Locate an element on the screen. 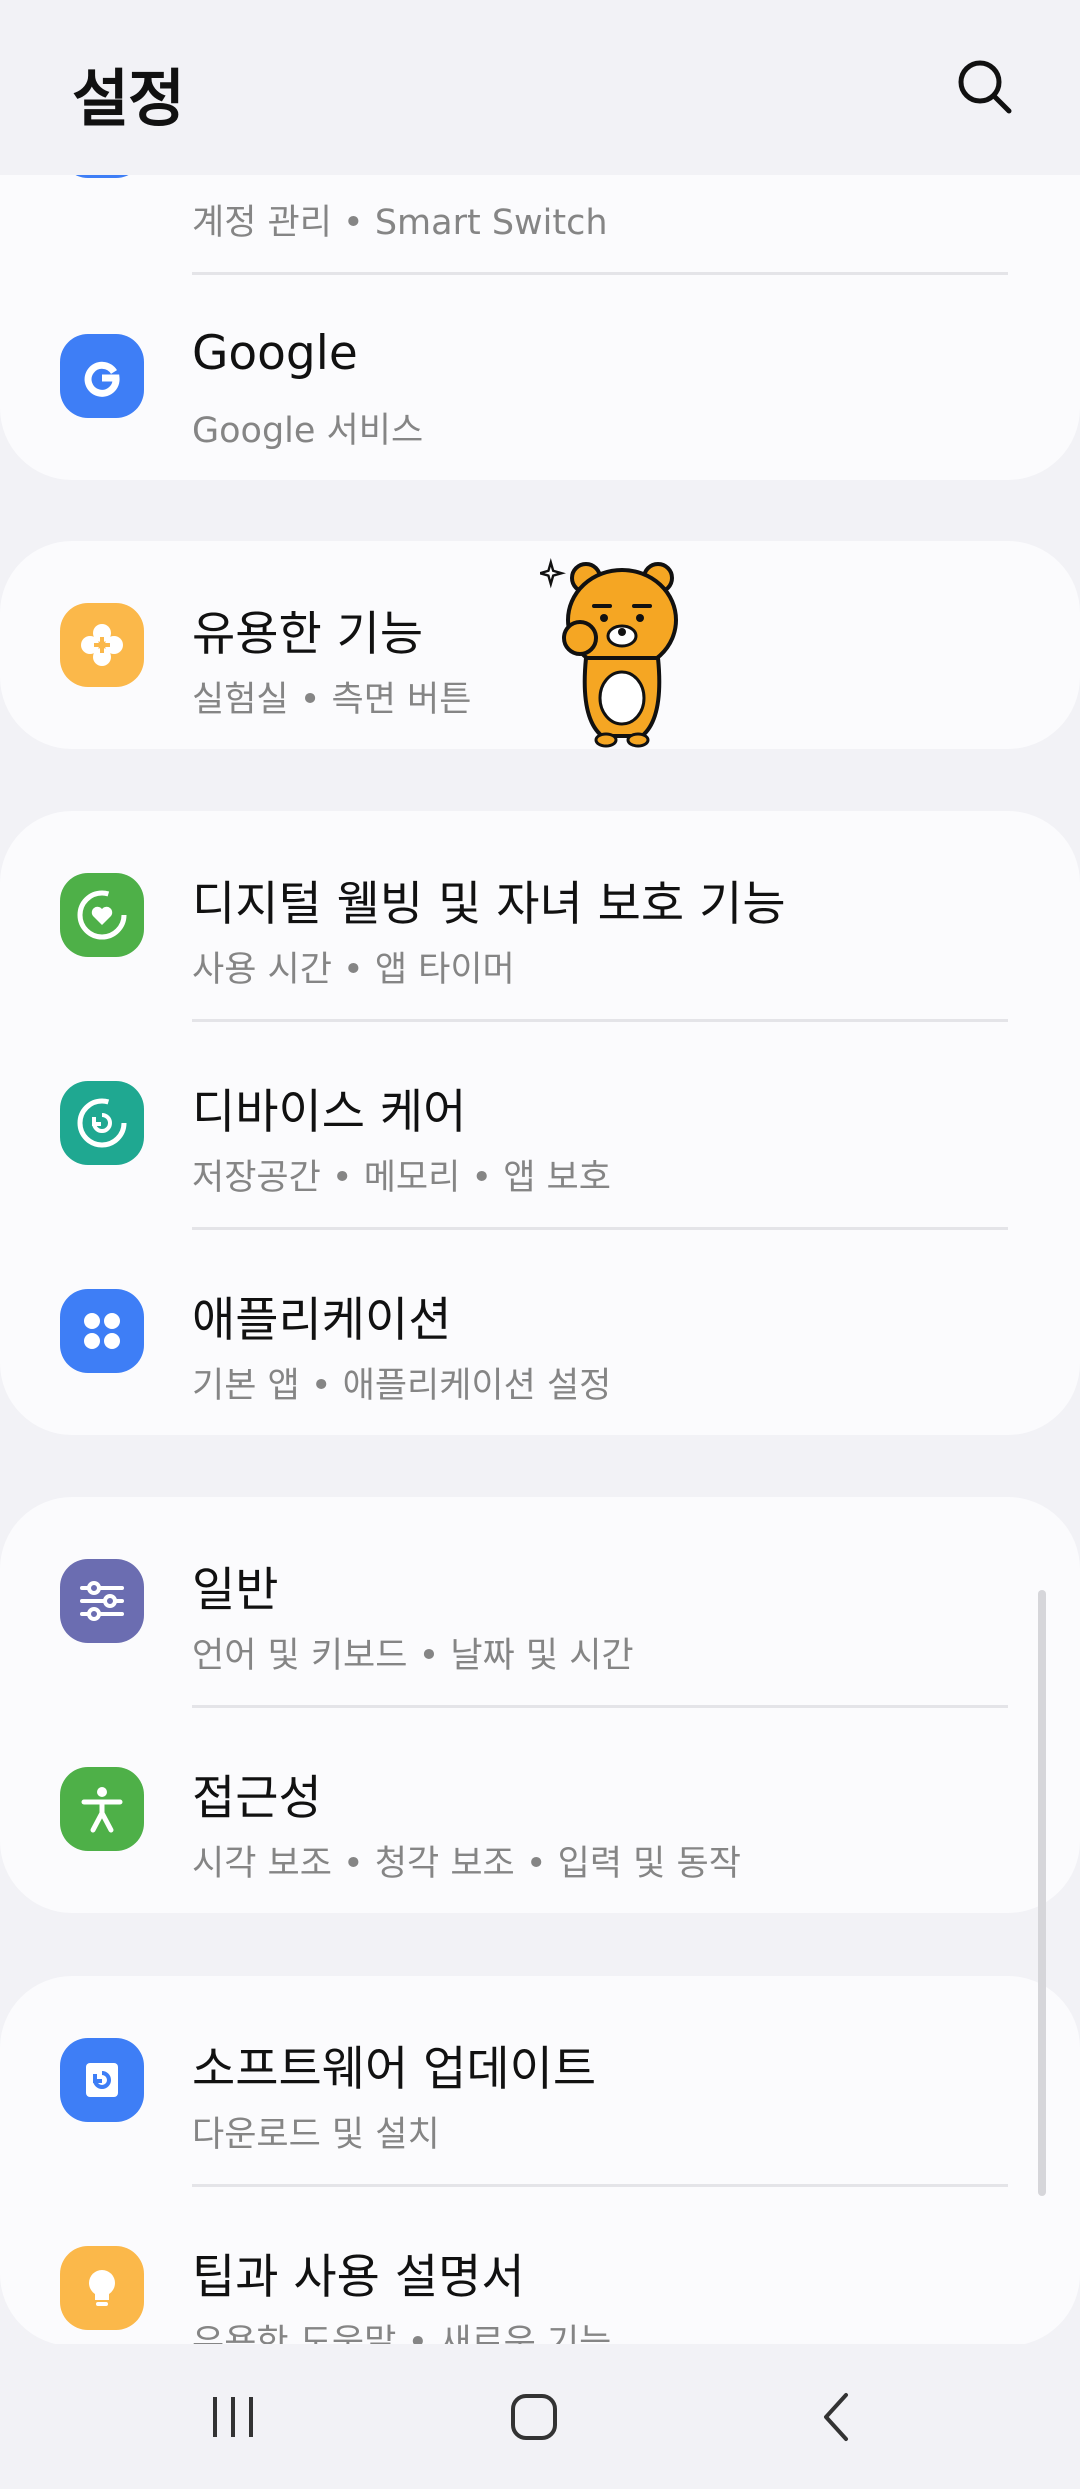 The height and width of the screenshot is (2489, 1080). settings-item-digital-wellbeing: 디지털 웰빙 및 자녀 보호 기능 사용 시간 • 앱 타이머 is located at coordinates (540, 915).